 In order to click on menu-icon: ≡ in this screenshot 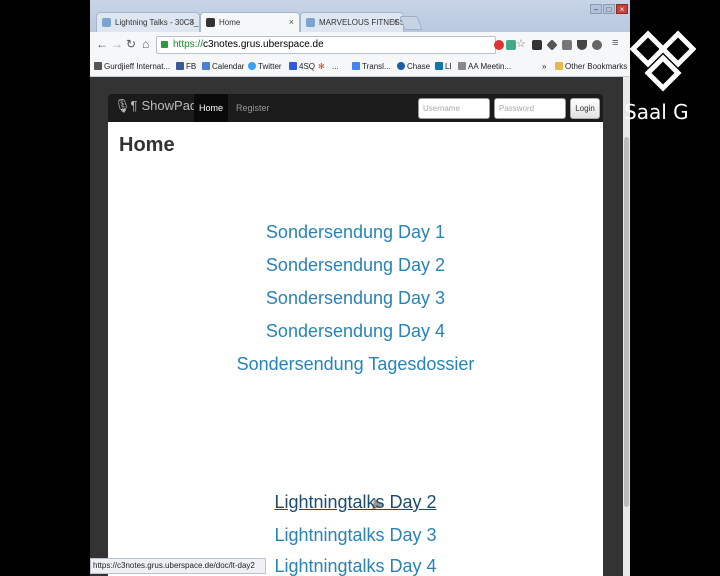, I will do `click(615, 43)`.